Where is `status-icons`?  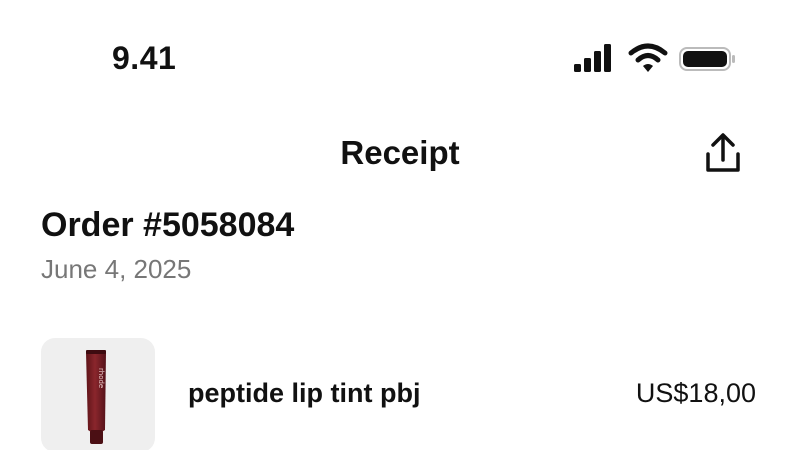
status-icons is located at coordinates (657, 60).